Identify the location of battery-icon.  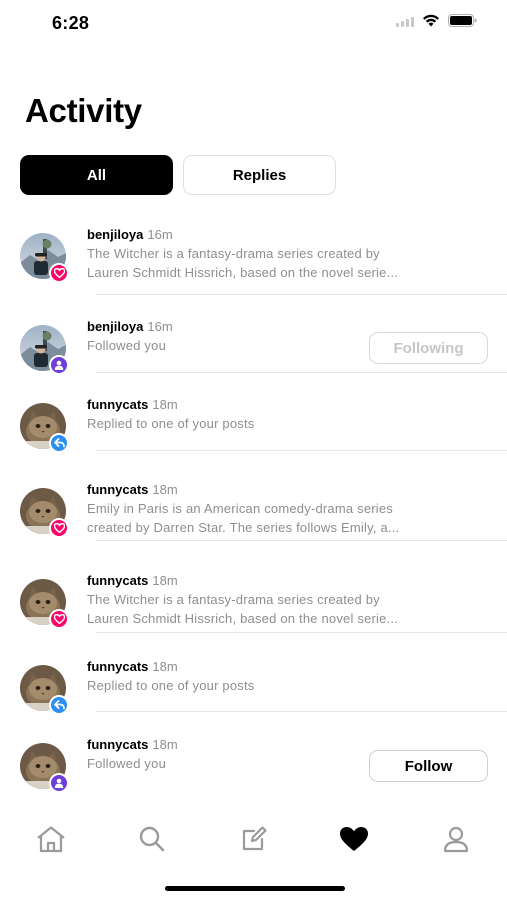
(462, 20).